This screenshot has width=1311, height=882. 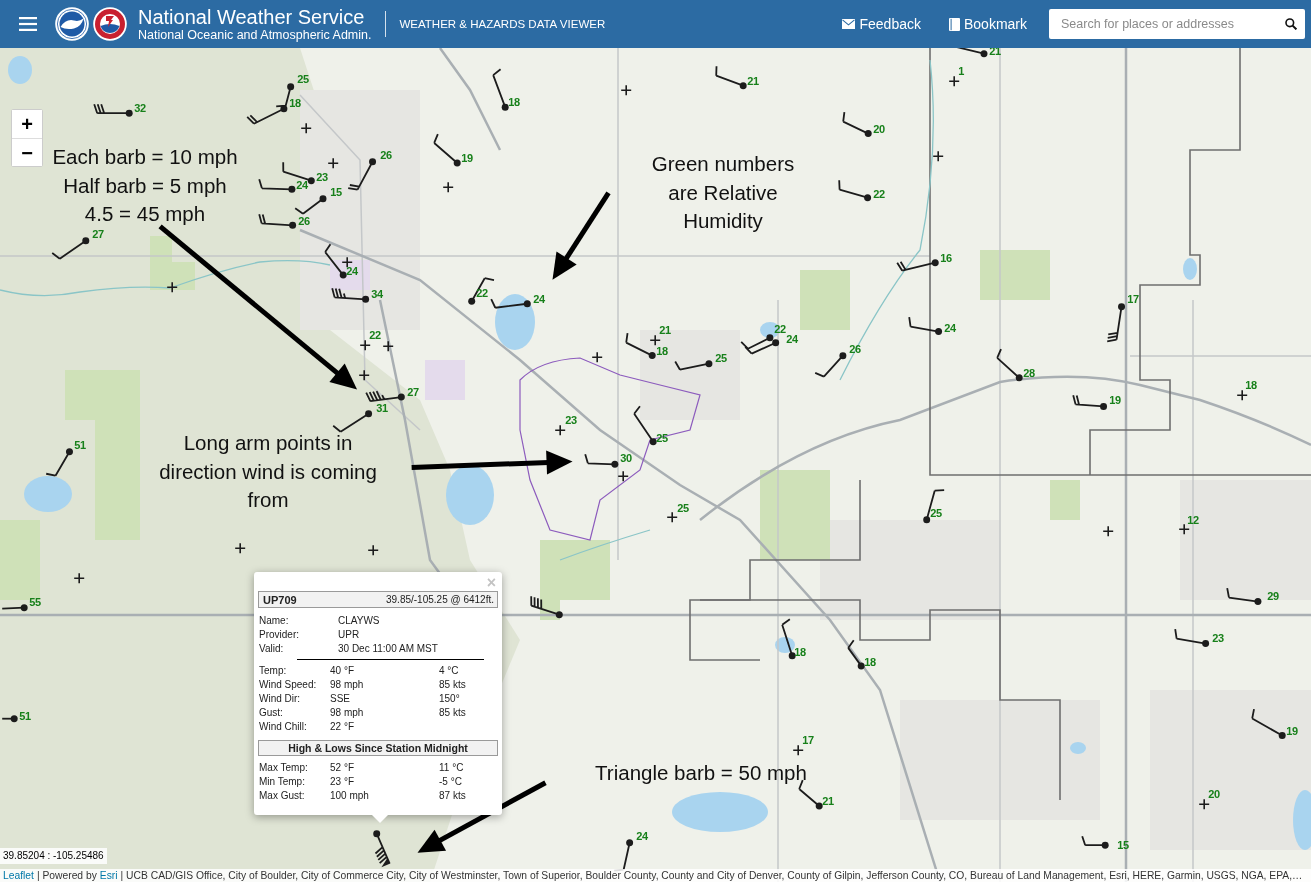 I want to click on humidity-label: 1, so click(x=961, y=71).